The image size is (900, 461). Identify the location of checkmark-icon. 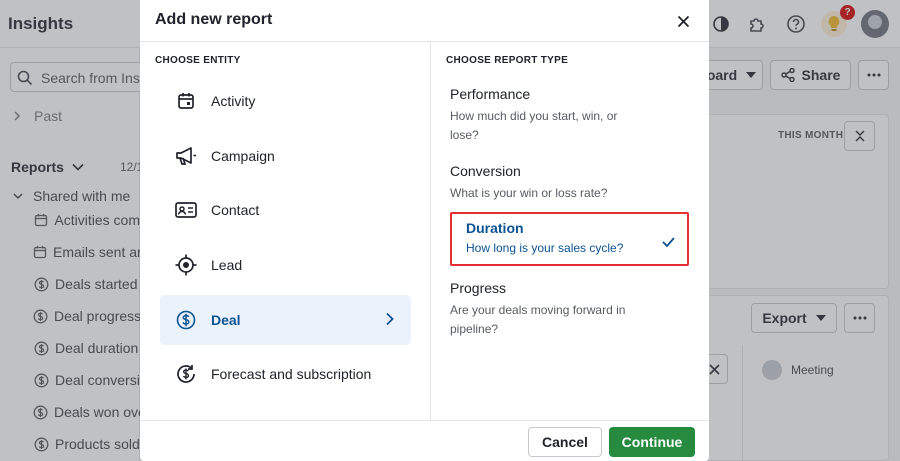
(668, 243).